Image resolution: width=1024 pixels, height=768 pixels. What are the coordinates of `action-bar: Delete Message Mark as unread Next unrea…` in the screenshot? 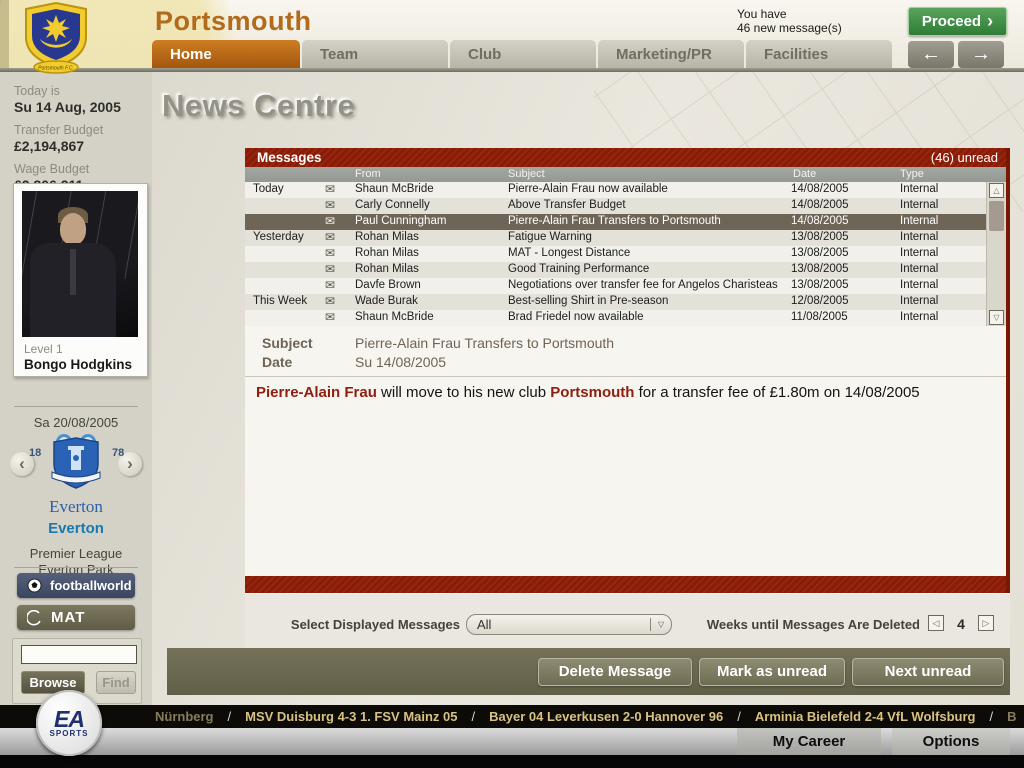 It's located at (588, 671).